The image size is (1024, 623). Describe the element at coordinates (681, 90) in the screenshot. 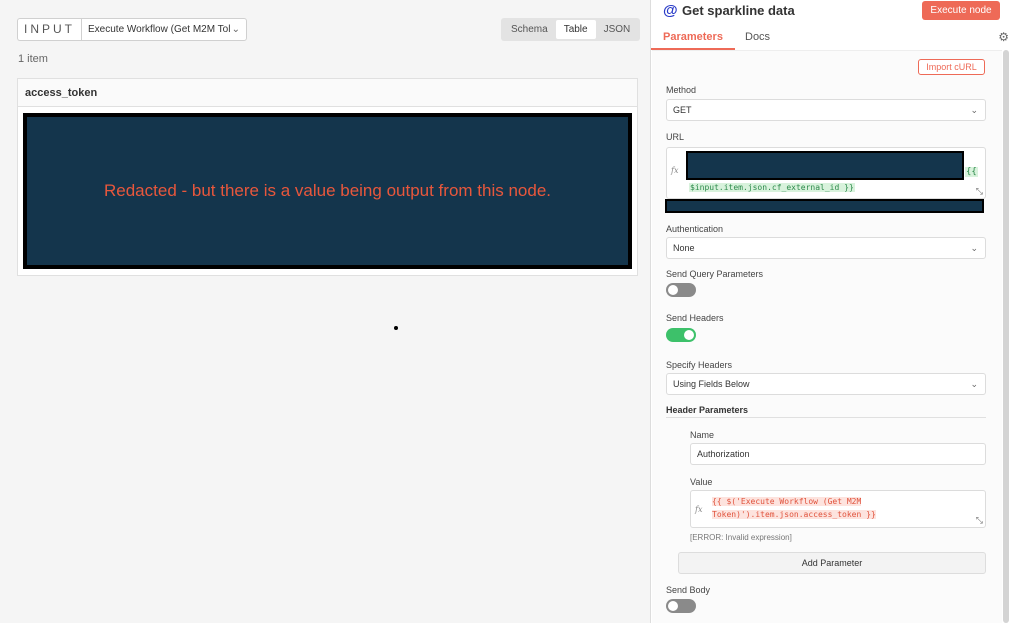

I see `method-label: Method` at that location.